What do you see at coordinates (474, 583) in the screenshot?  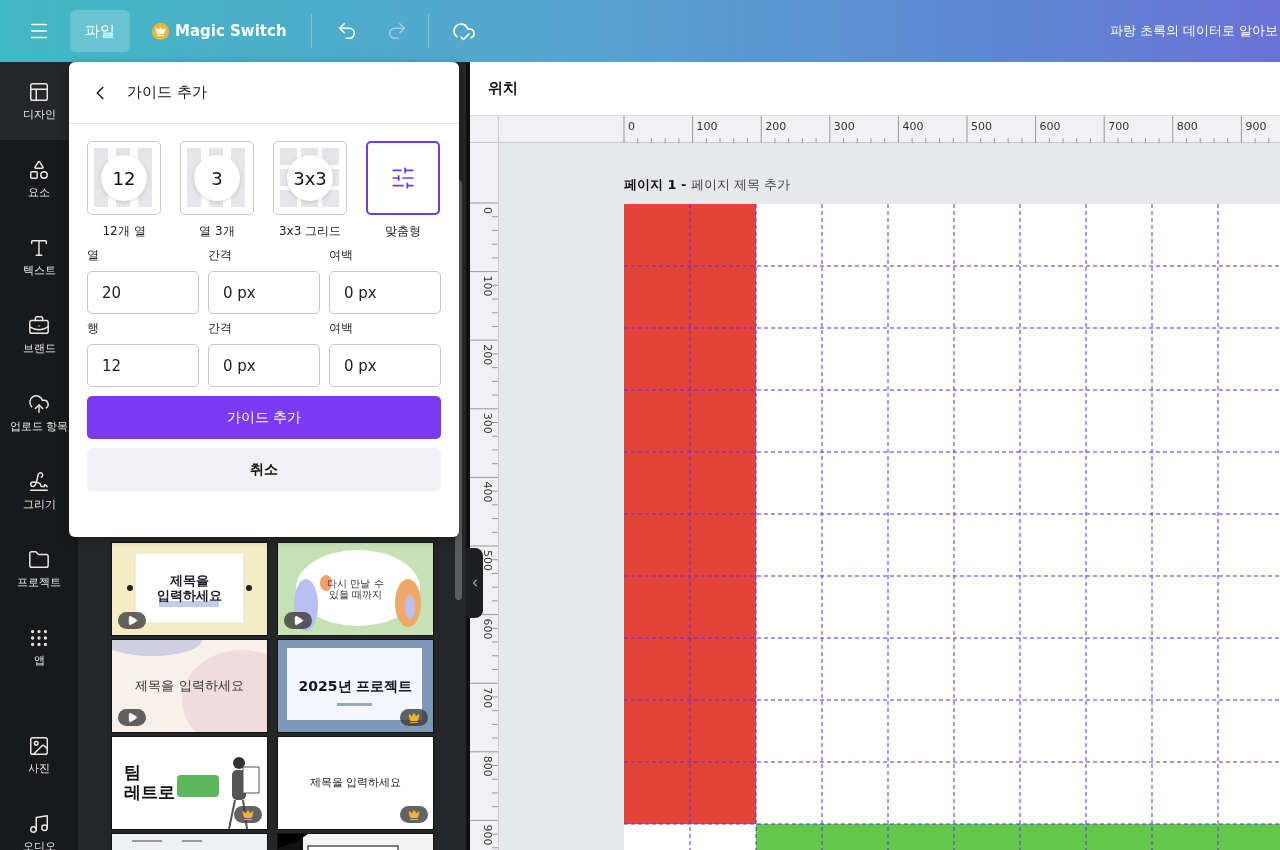 I see `collapse-panel-button` at bounding box center [474, 583].